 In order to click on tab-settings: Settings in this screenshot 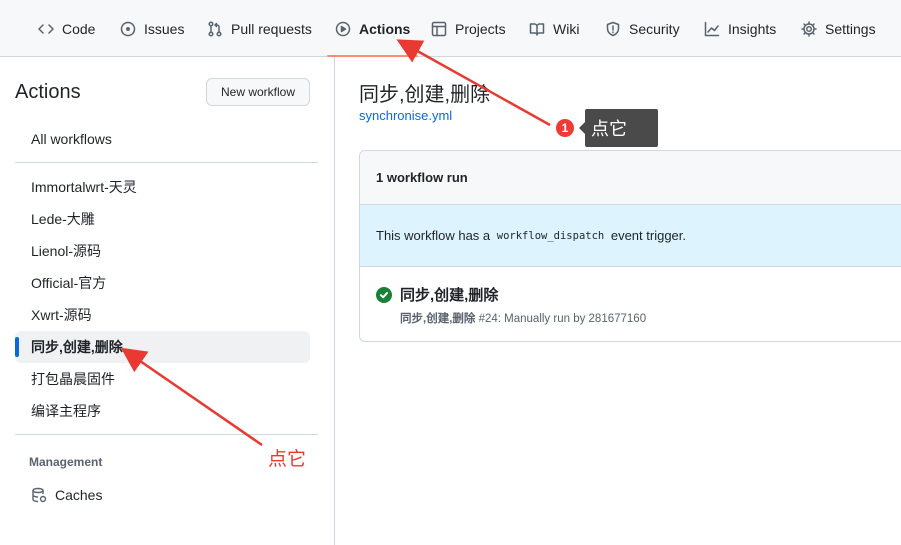, I will do `click(838, 28)`.